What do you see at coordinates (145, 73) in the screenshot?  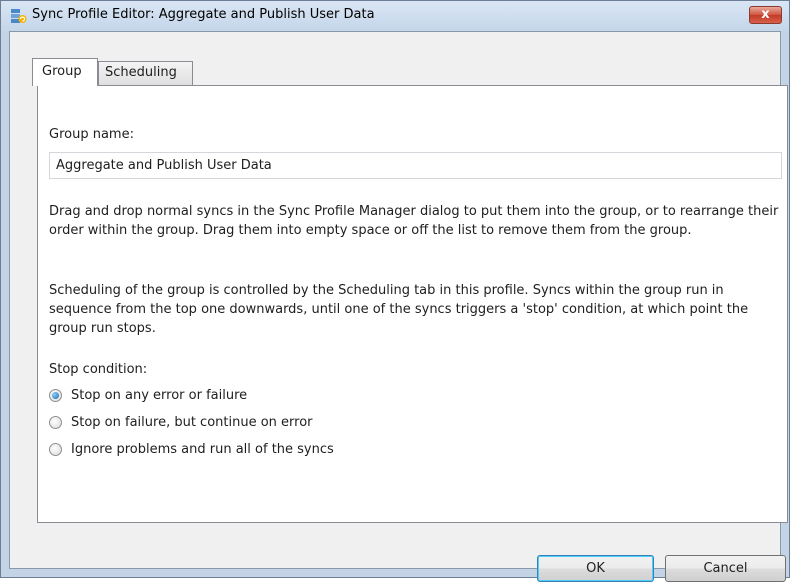 I see `tab-scheduling: Scheduling` at bounding box center [145, 73].